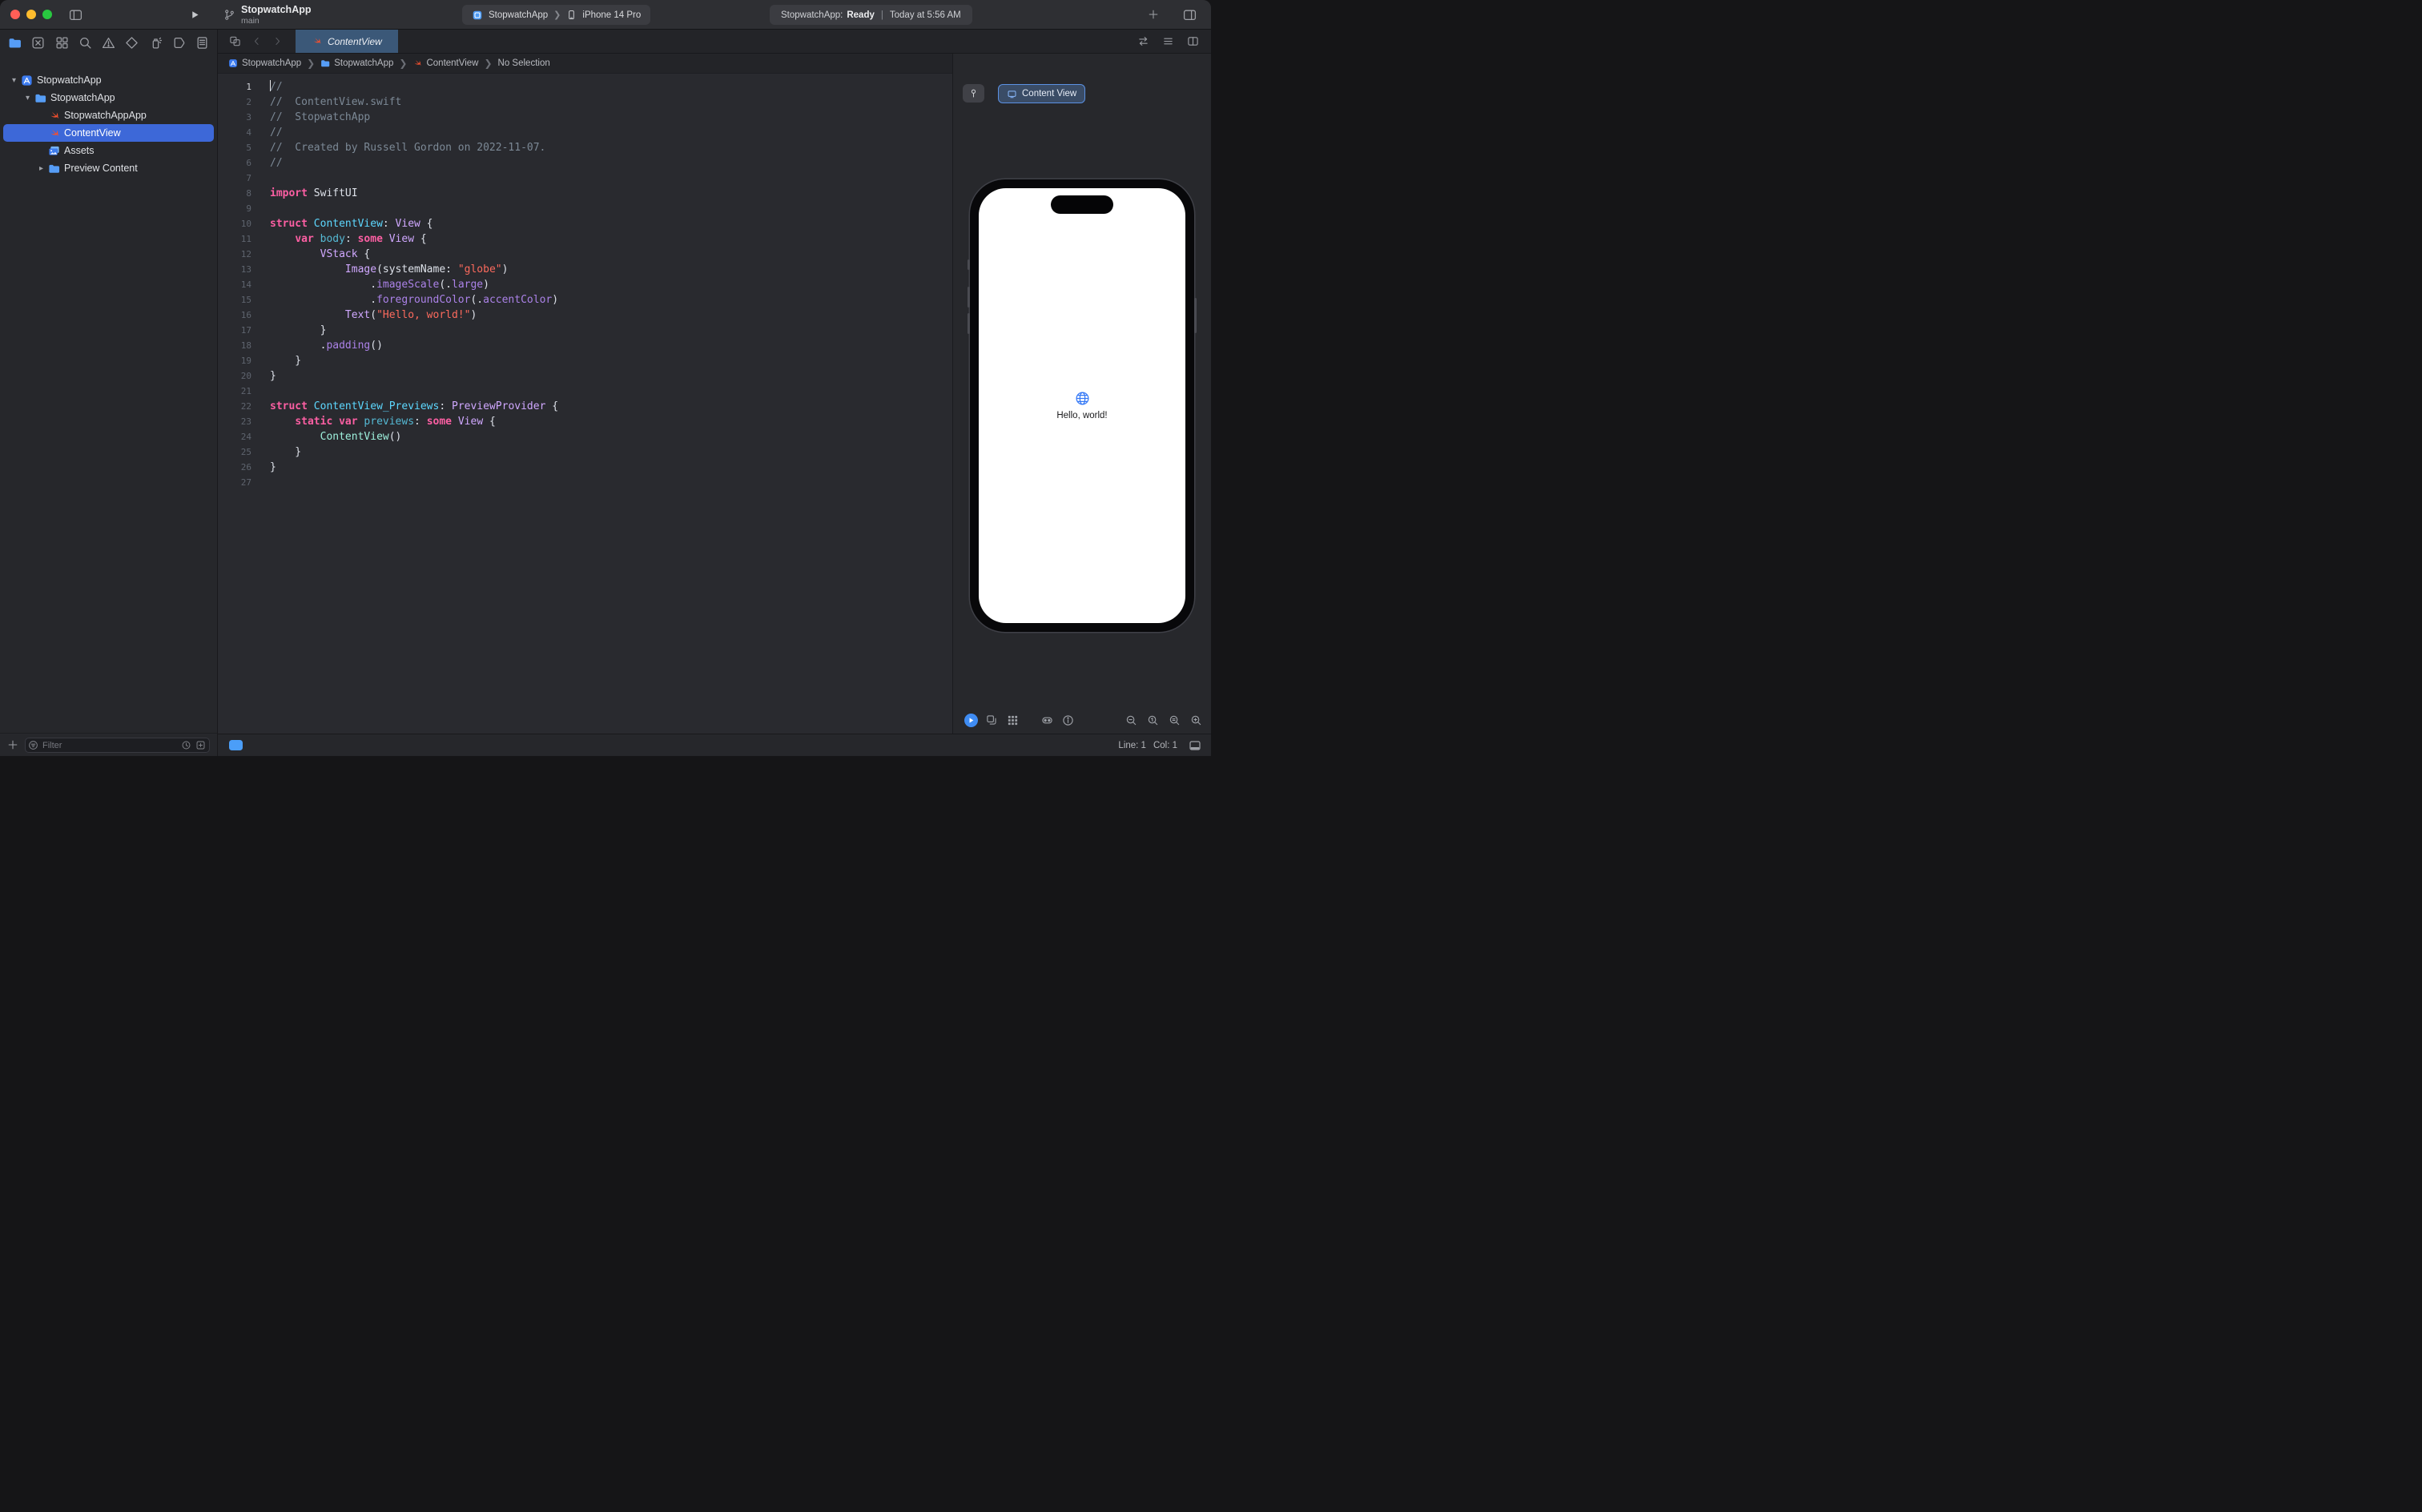  What do you see at coordinates (245, 300) in the screenshot?
I see `line-number: 15` at bounding box center [245, 300].